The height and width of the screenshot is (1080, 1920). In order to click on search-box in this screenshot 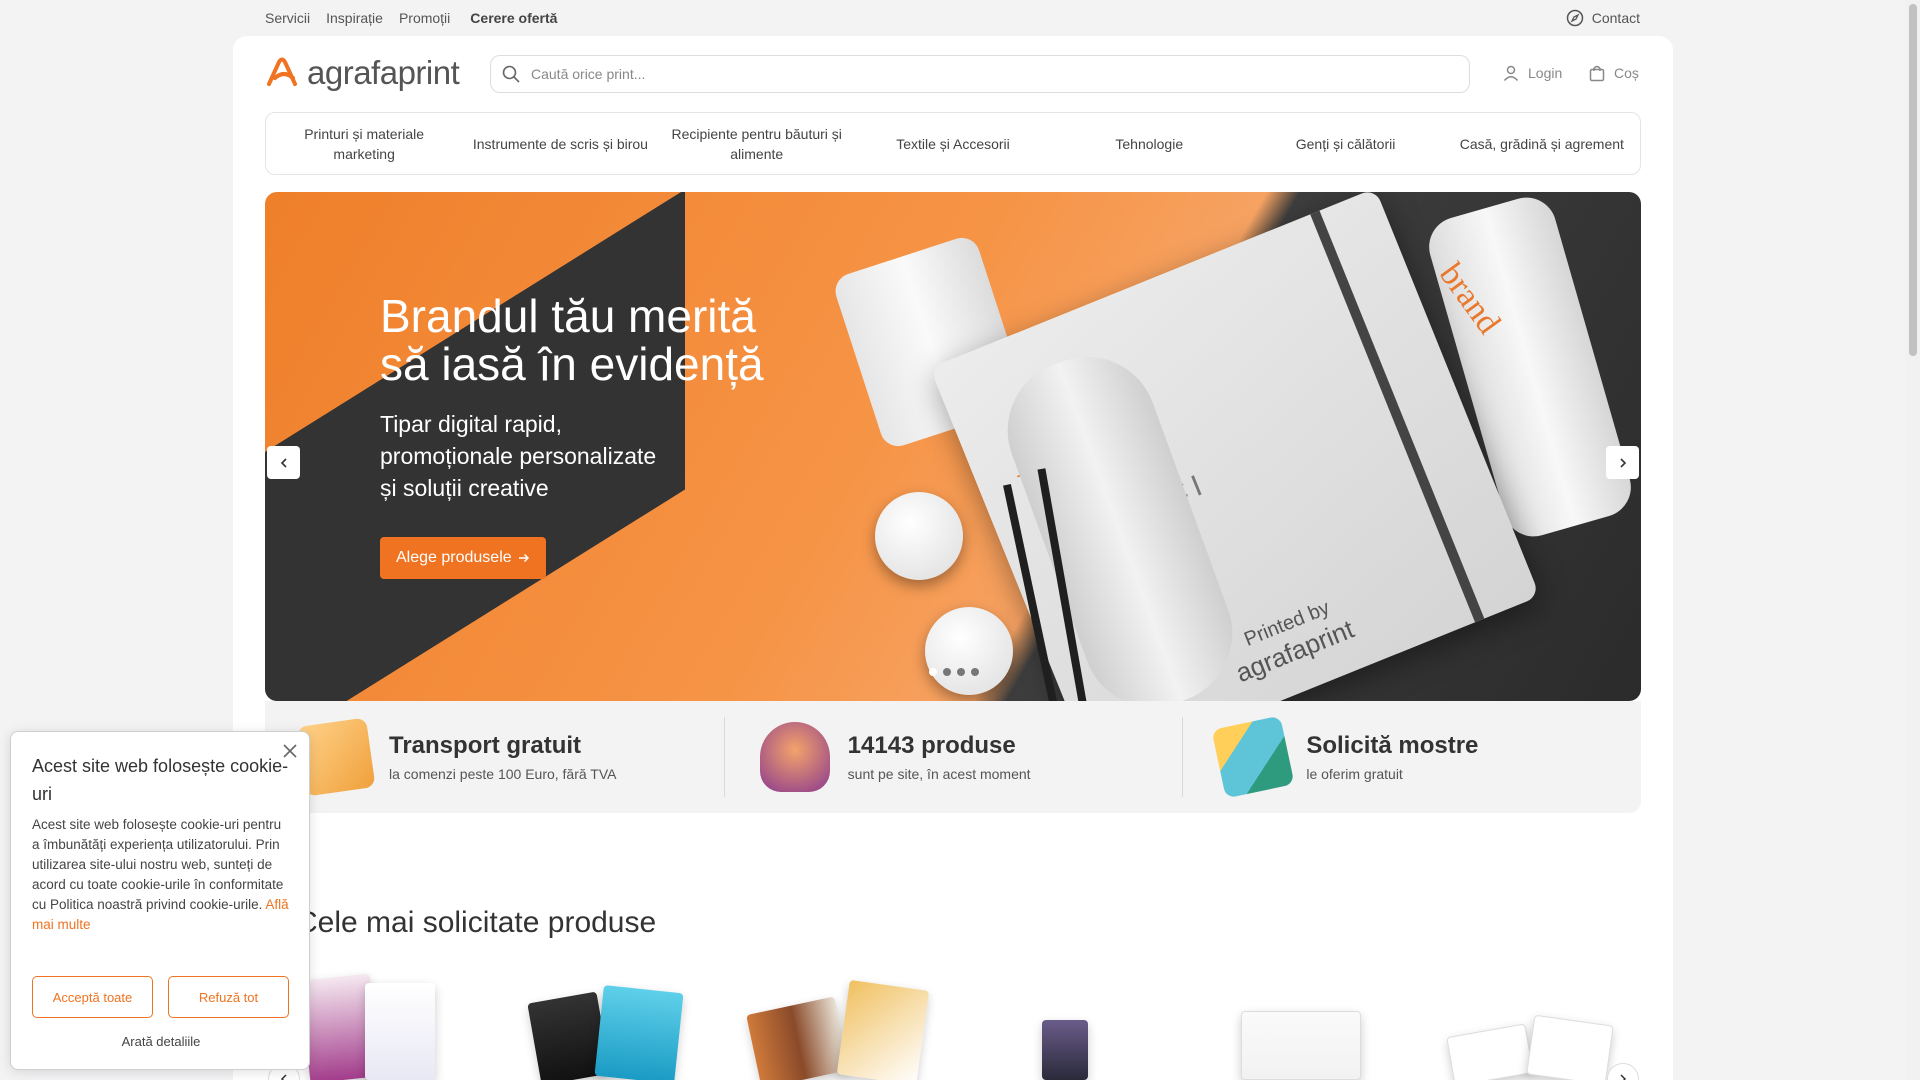, I will do `click(980, 74)`.